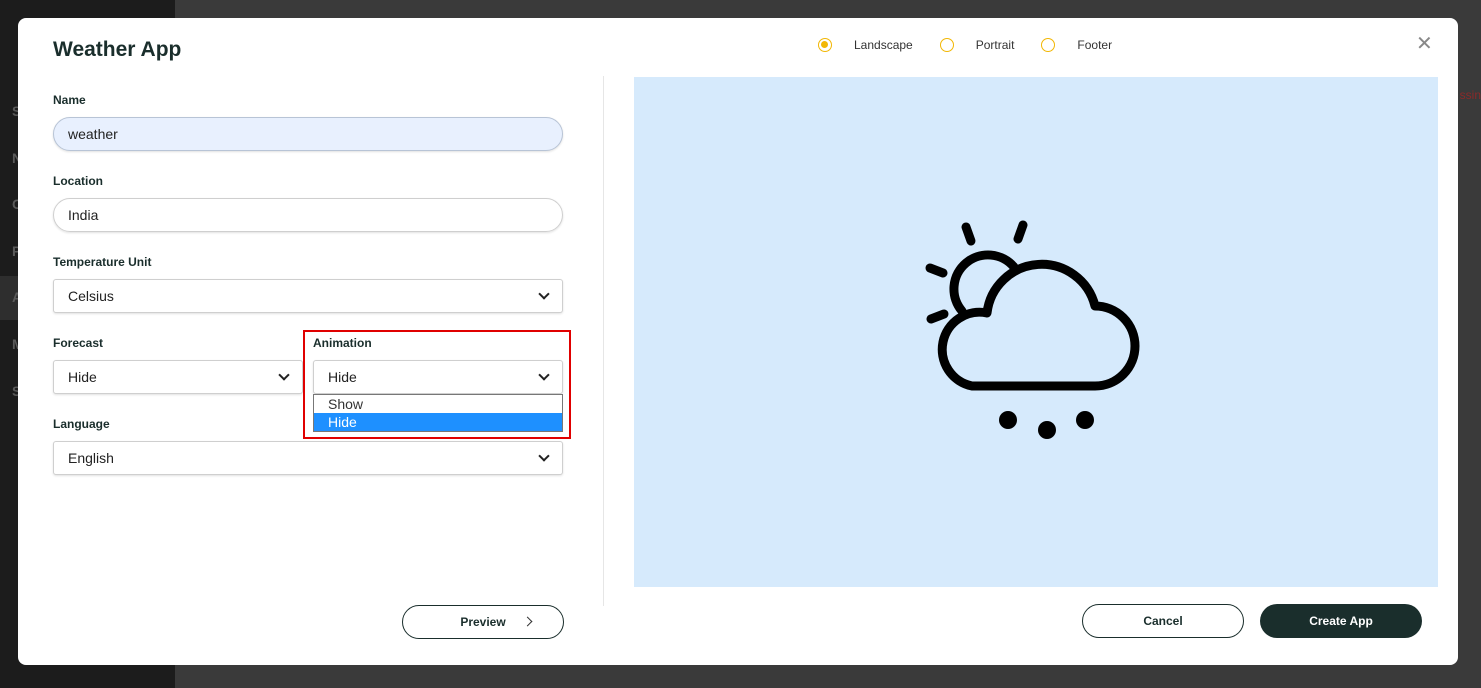  Describe the element at coordinates (308, 215) in the screenshot. I see `location-input: India` at that location.